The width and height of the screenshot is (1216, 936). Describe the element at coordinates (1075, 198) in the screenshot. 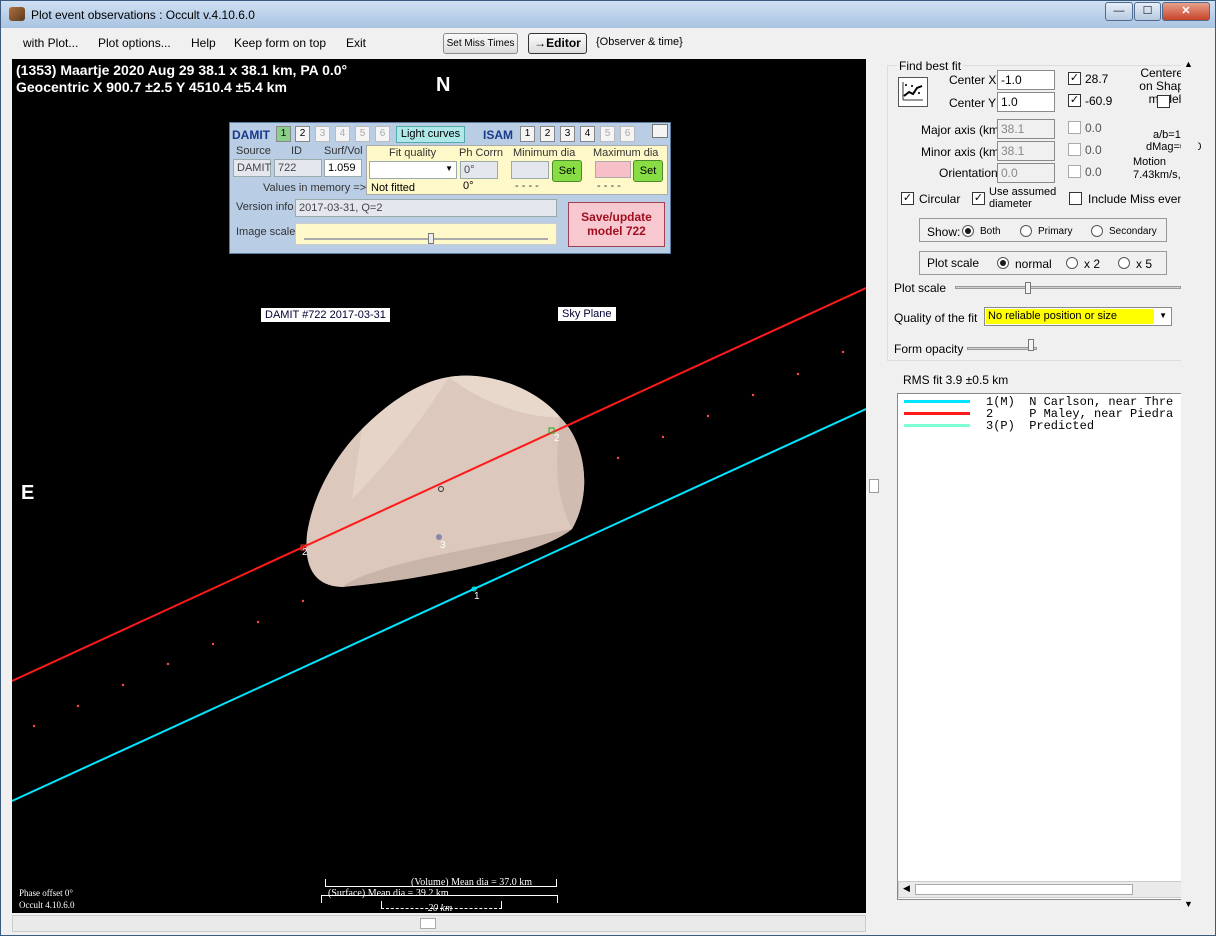

I see `include-miss-checkbox` at that location.